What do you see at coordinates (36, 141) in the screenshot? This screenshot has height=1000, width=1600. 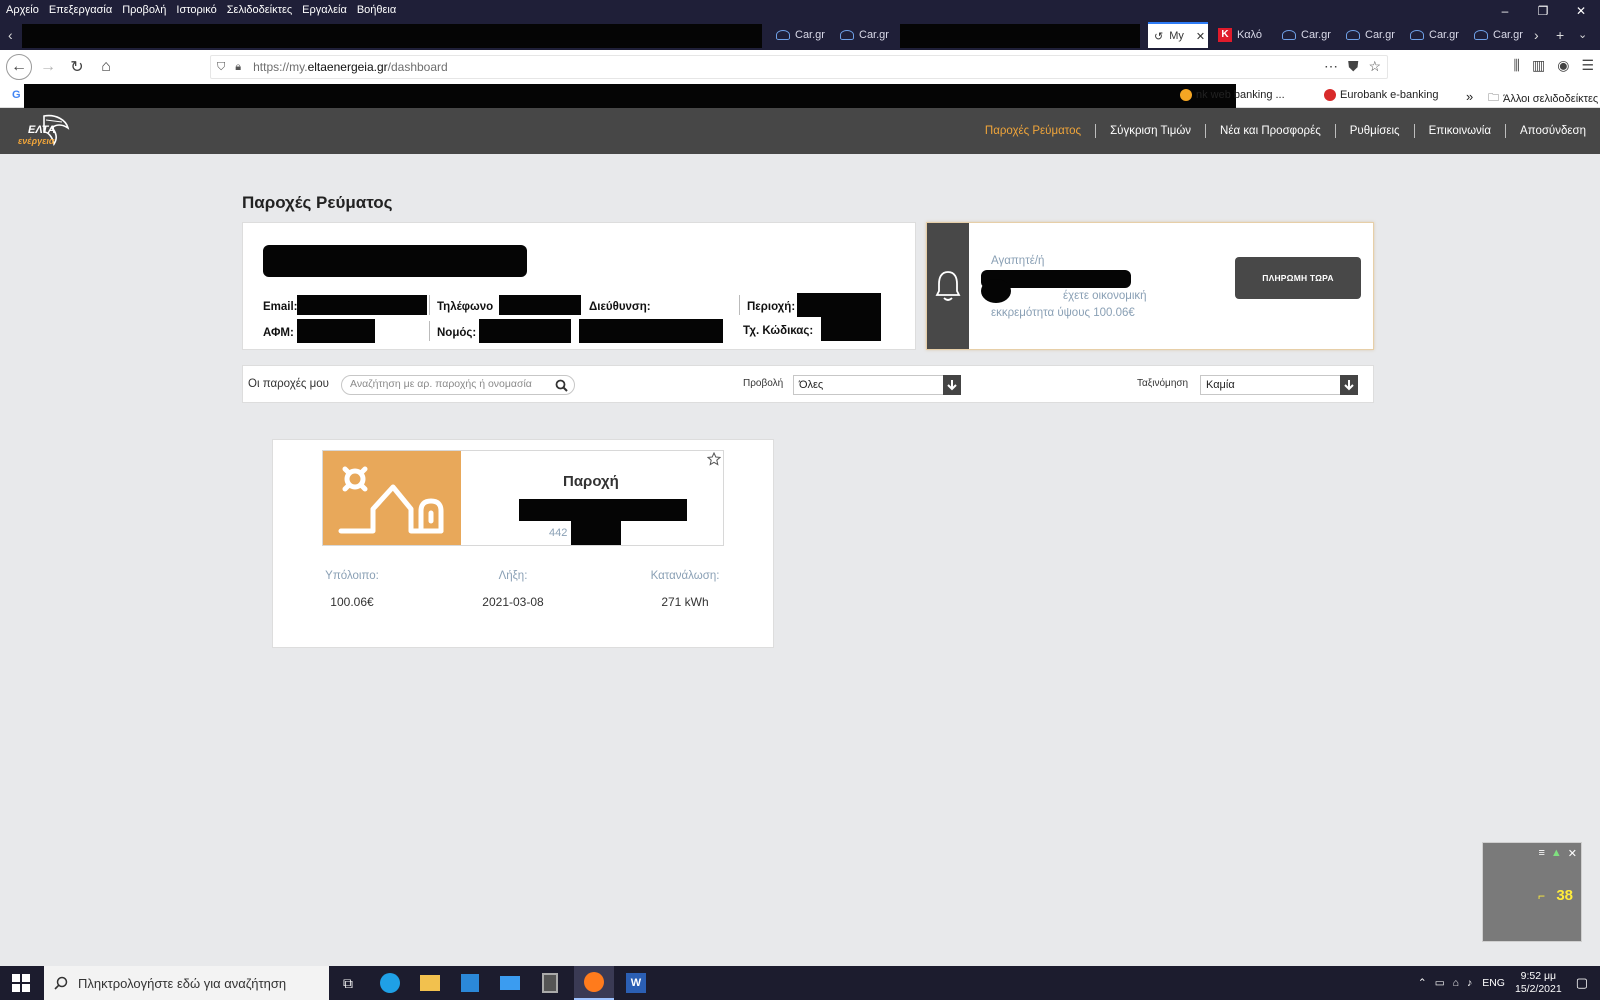 I see `logo-subtext: ενέργεια` at bounding box center [36, 141].